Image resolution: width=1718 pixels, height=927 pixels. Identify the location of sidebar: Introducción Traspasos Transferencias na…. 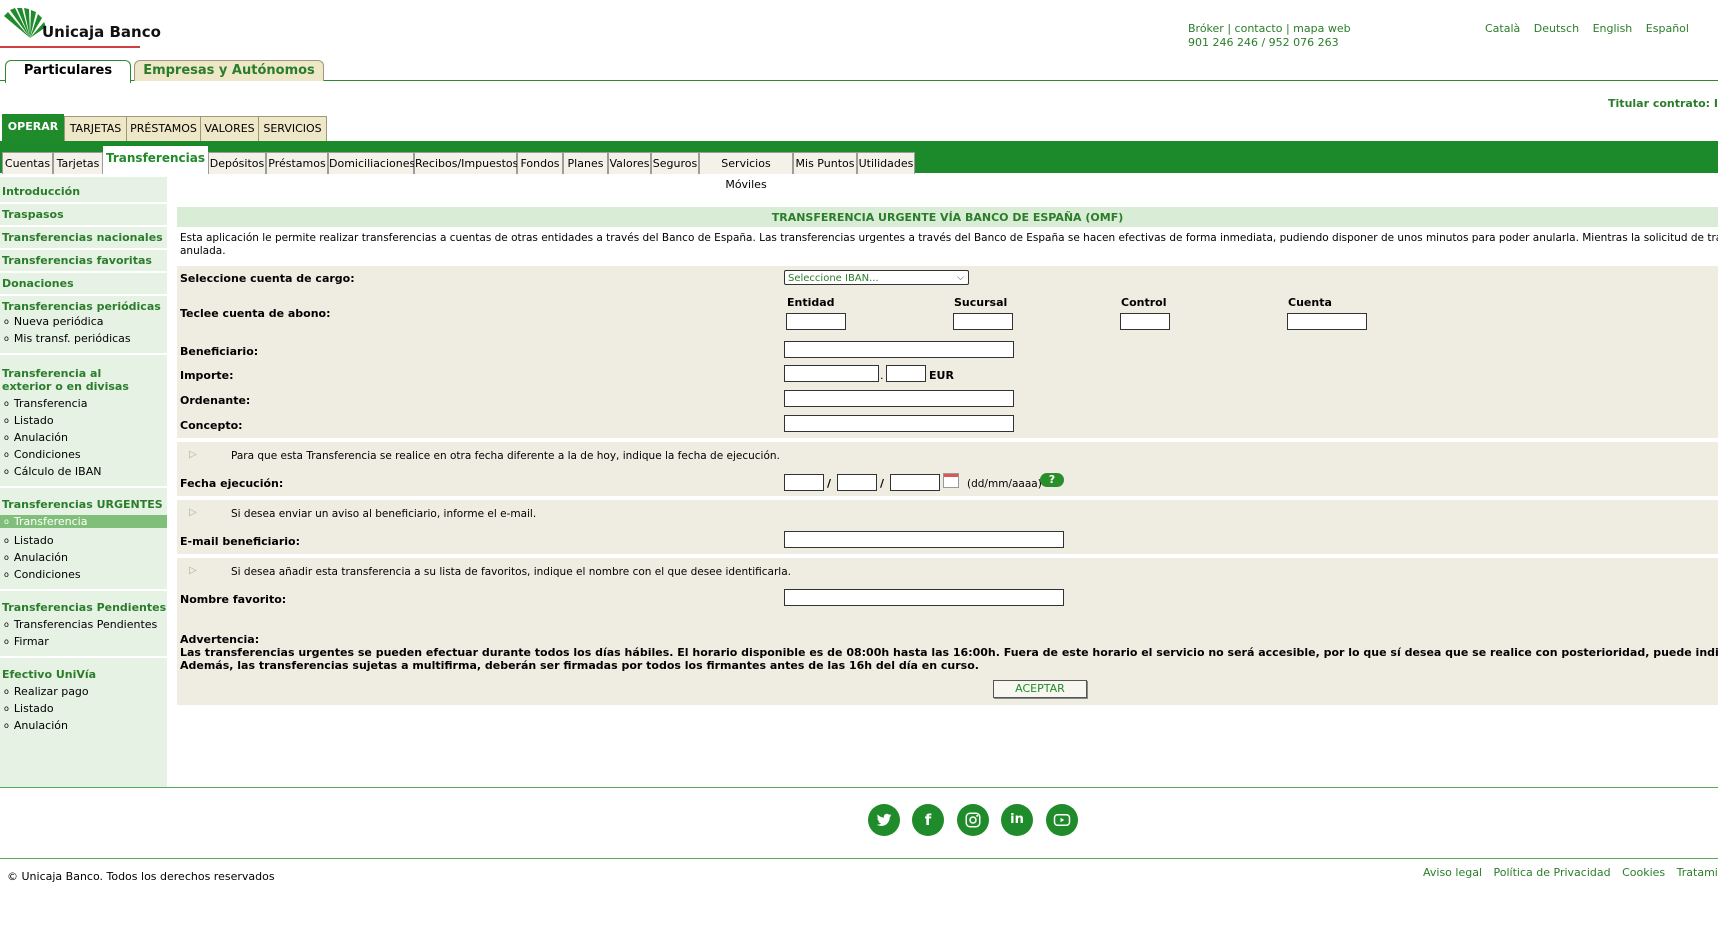
(83, 482).